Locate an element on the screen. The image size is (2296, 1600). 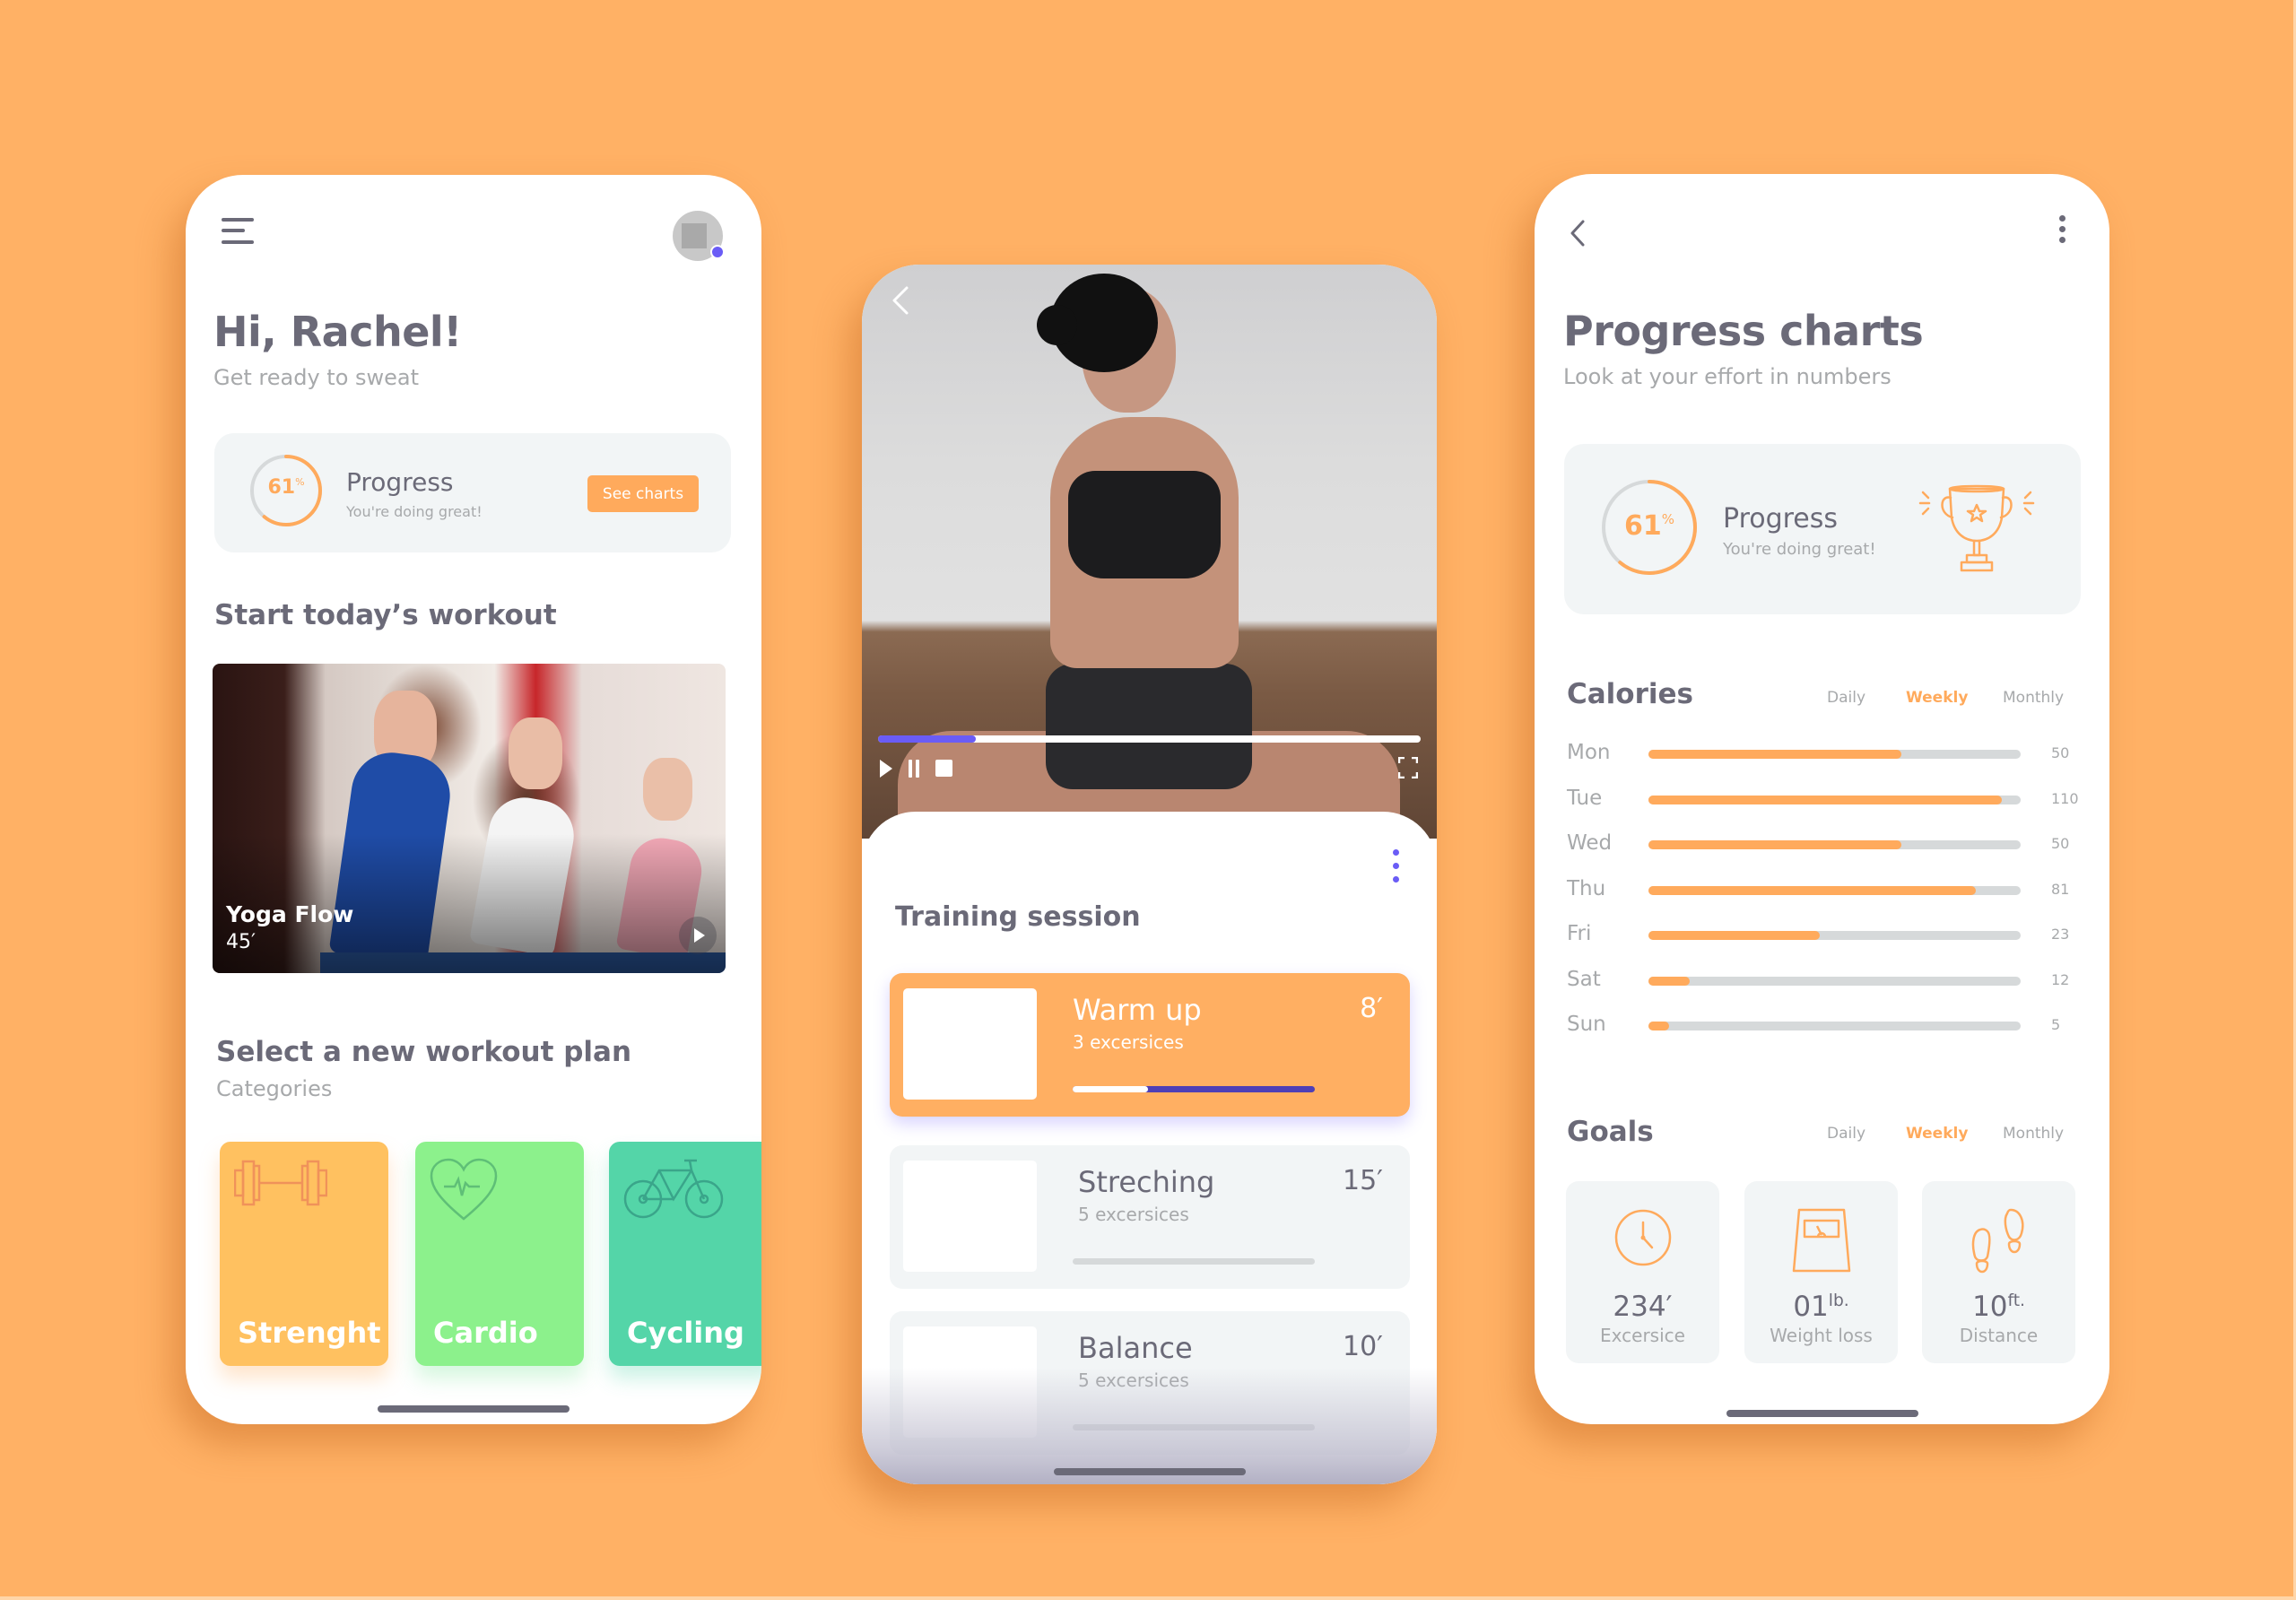
progress-card: 61% Progress You're doing great! is located at coordinates (1822, 529).